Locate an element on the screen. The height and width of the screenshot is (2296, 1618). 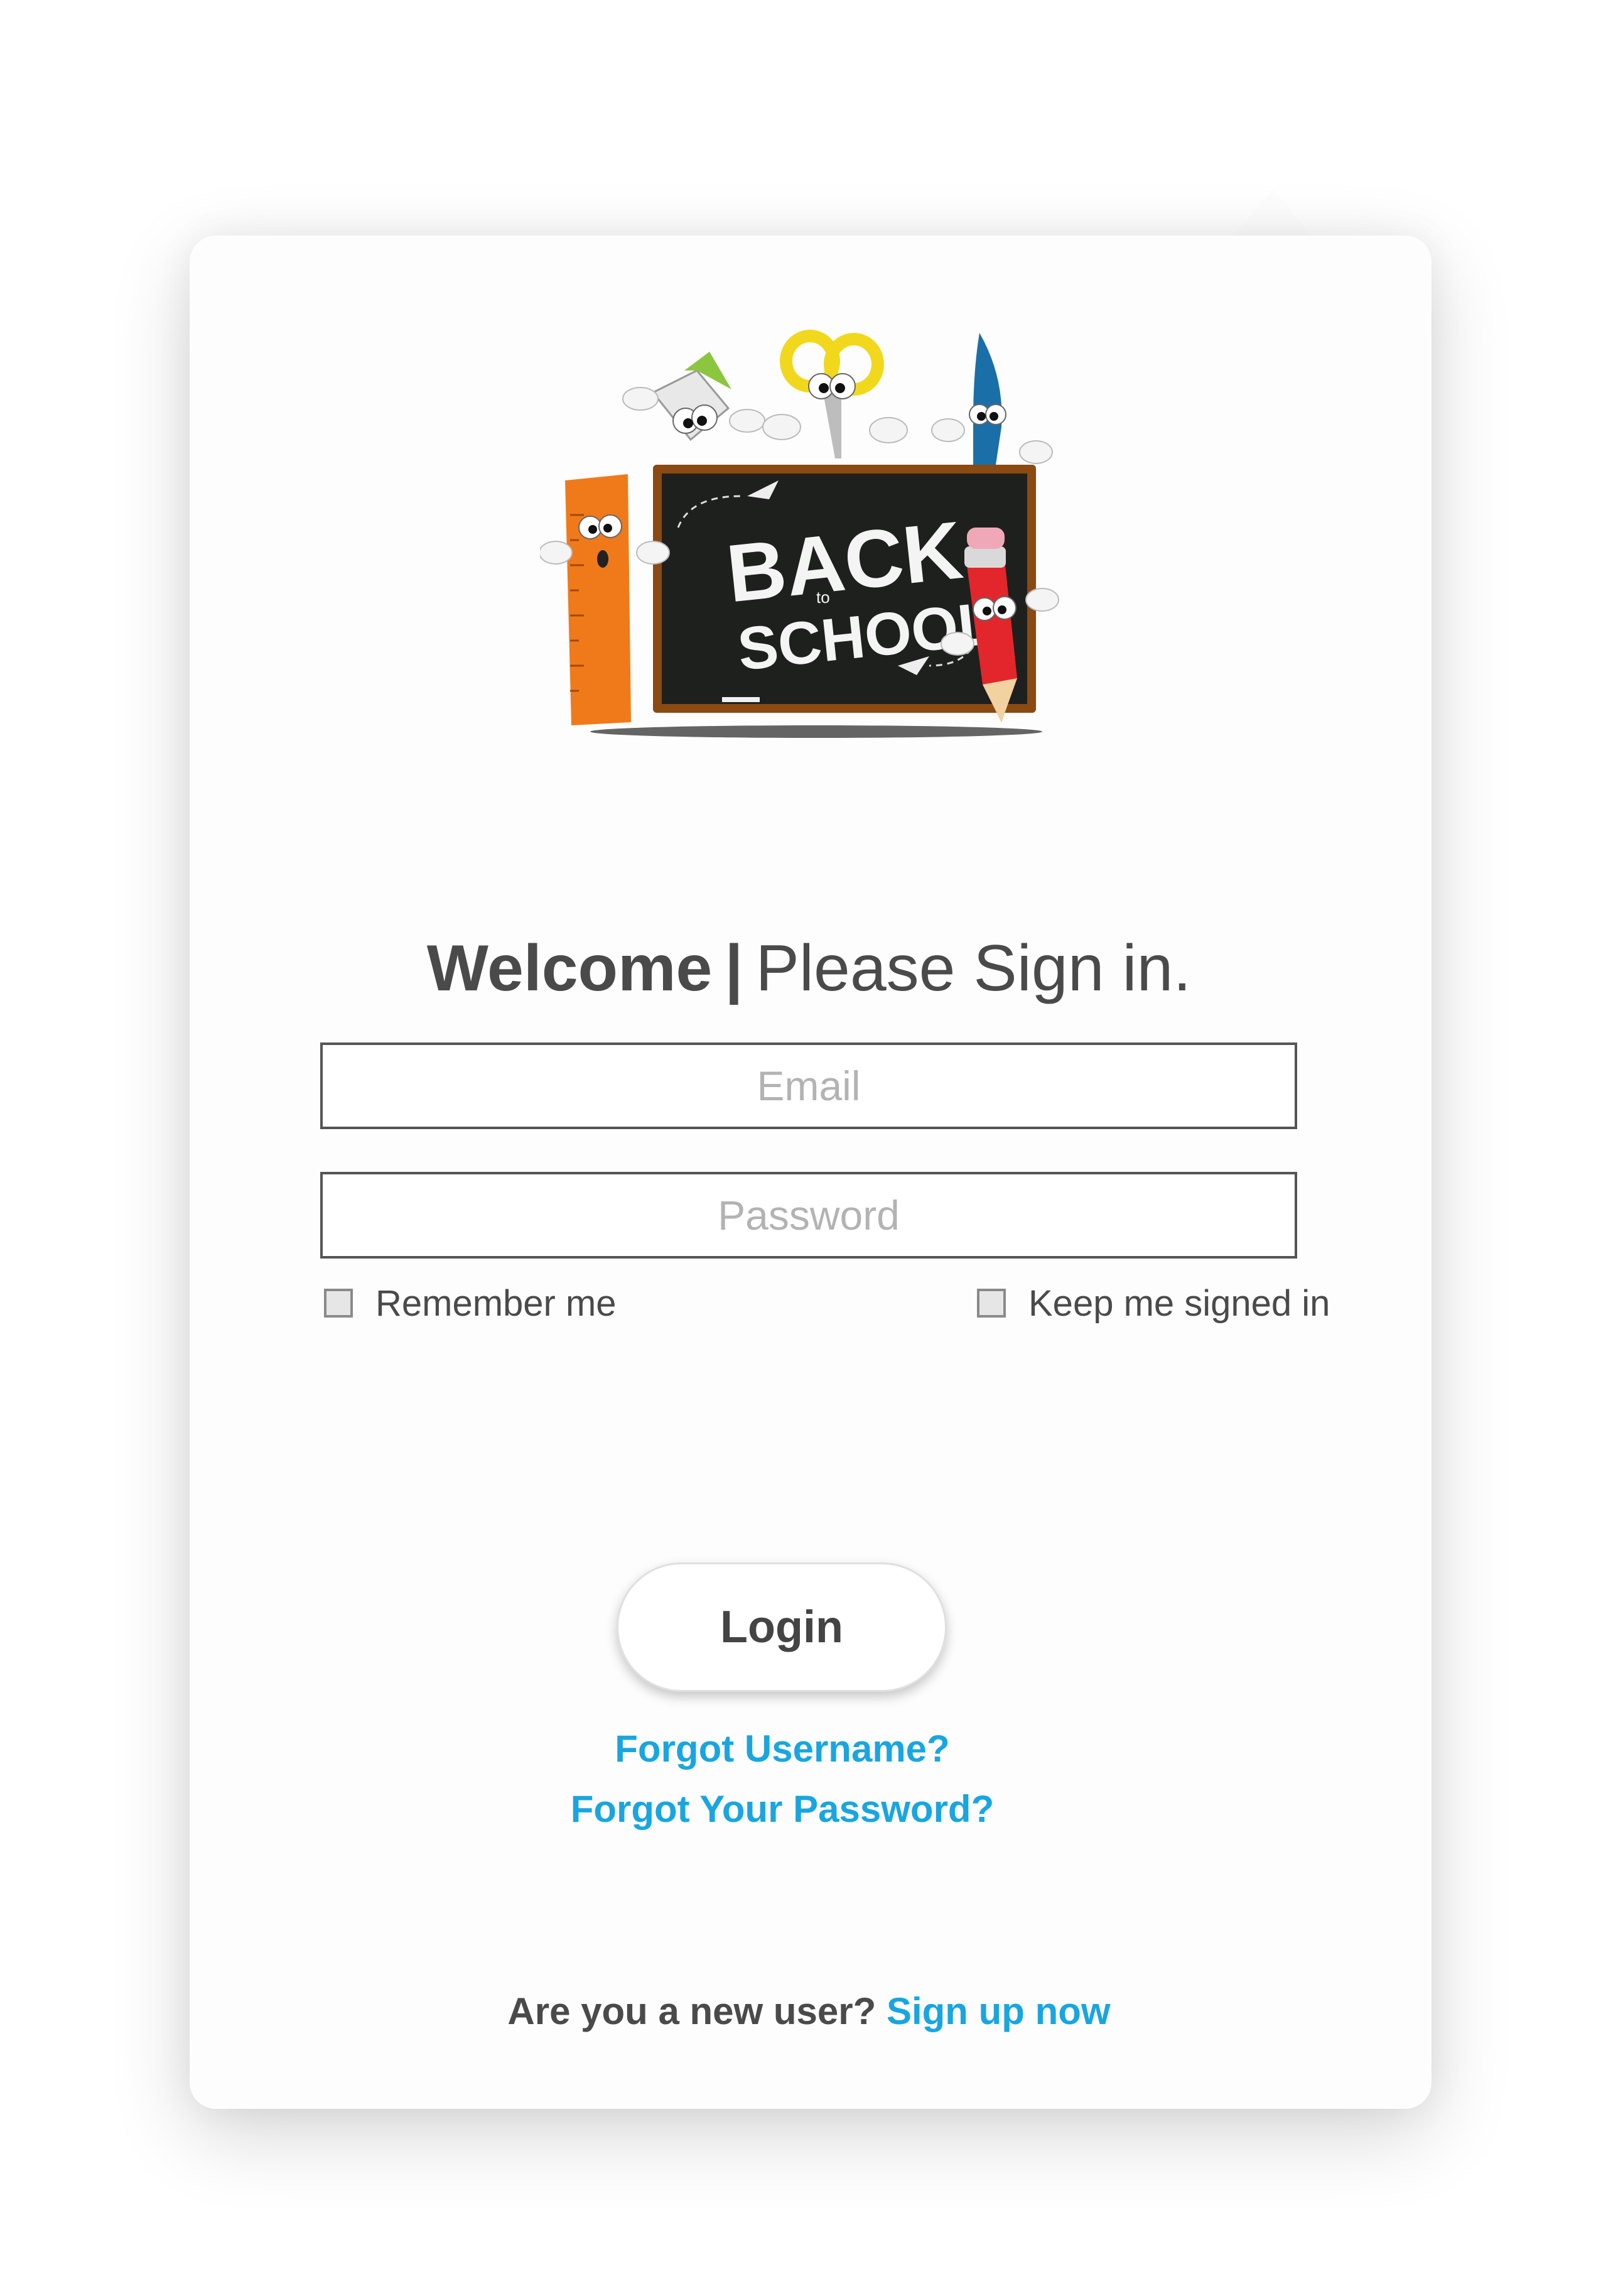
password-input is located at coordinates (808, 1215).